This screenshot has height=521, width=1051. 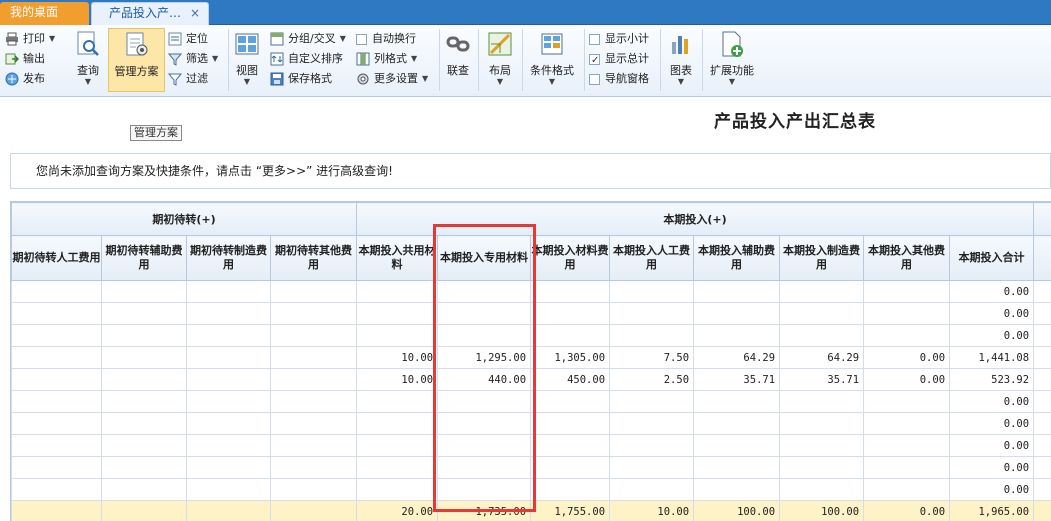 What do you see at coordinates (188, 39) in the screenshot?
I see `locate-button: 定位` at bounding box center [188, 39].